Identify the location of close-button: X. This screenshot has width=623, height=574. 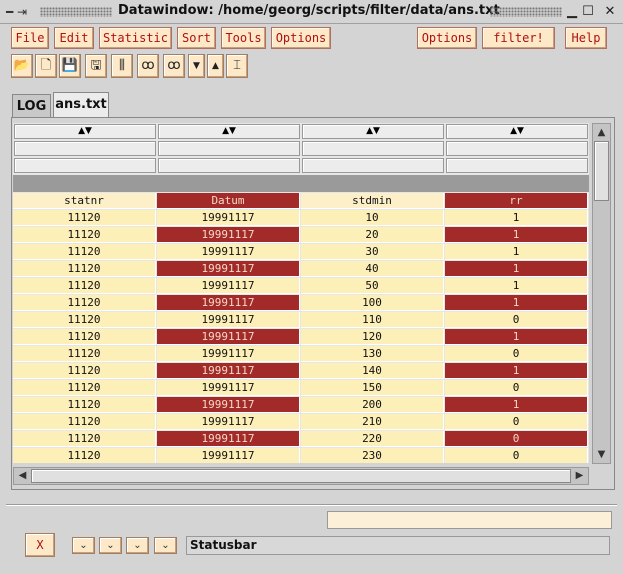
(40, 545).